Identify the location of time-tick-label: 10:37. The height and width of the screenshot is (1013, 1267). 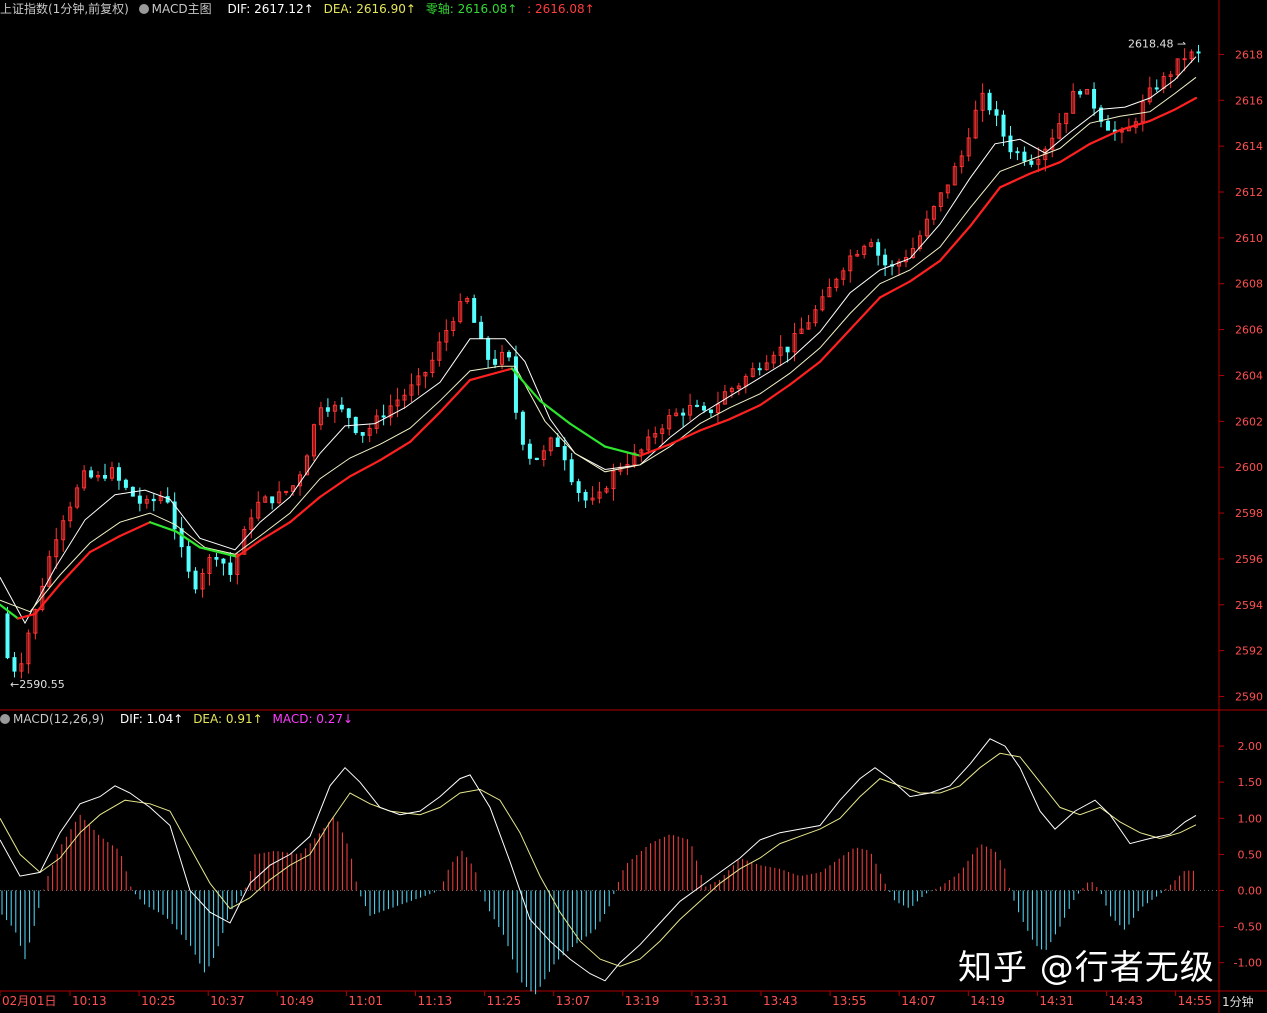
(227, 1001).